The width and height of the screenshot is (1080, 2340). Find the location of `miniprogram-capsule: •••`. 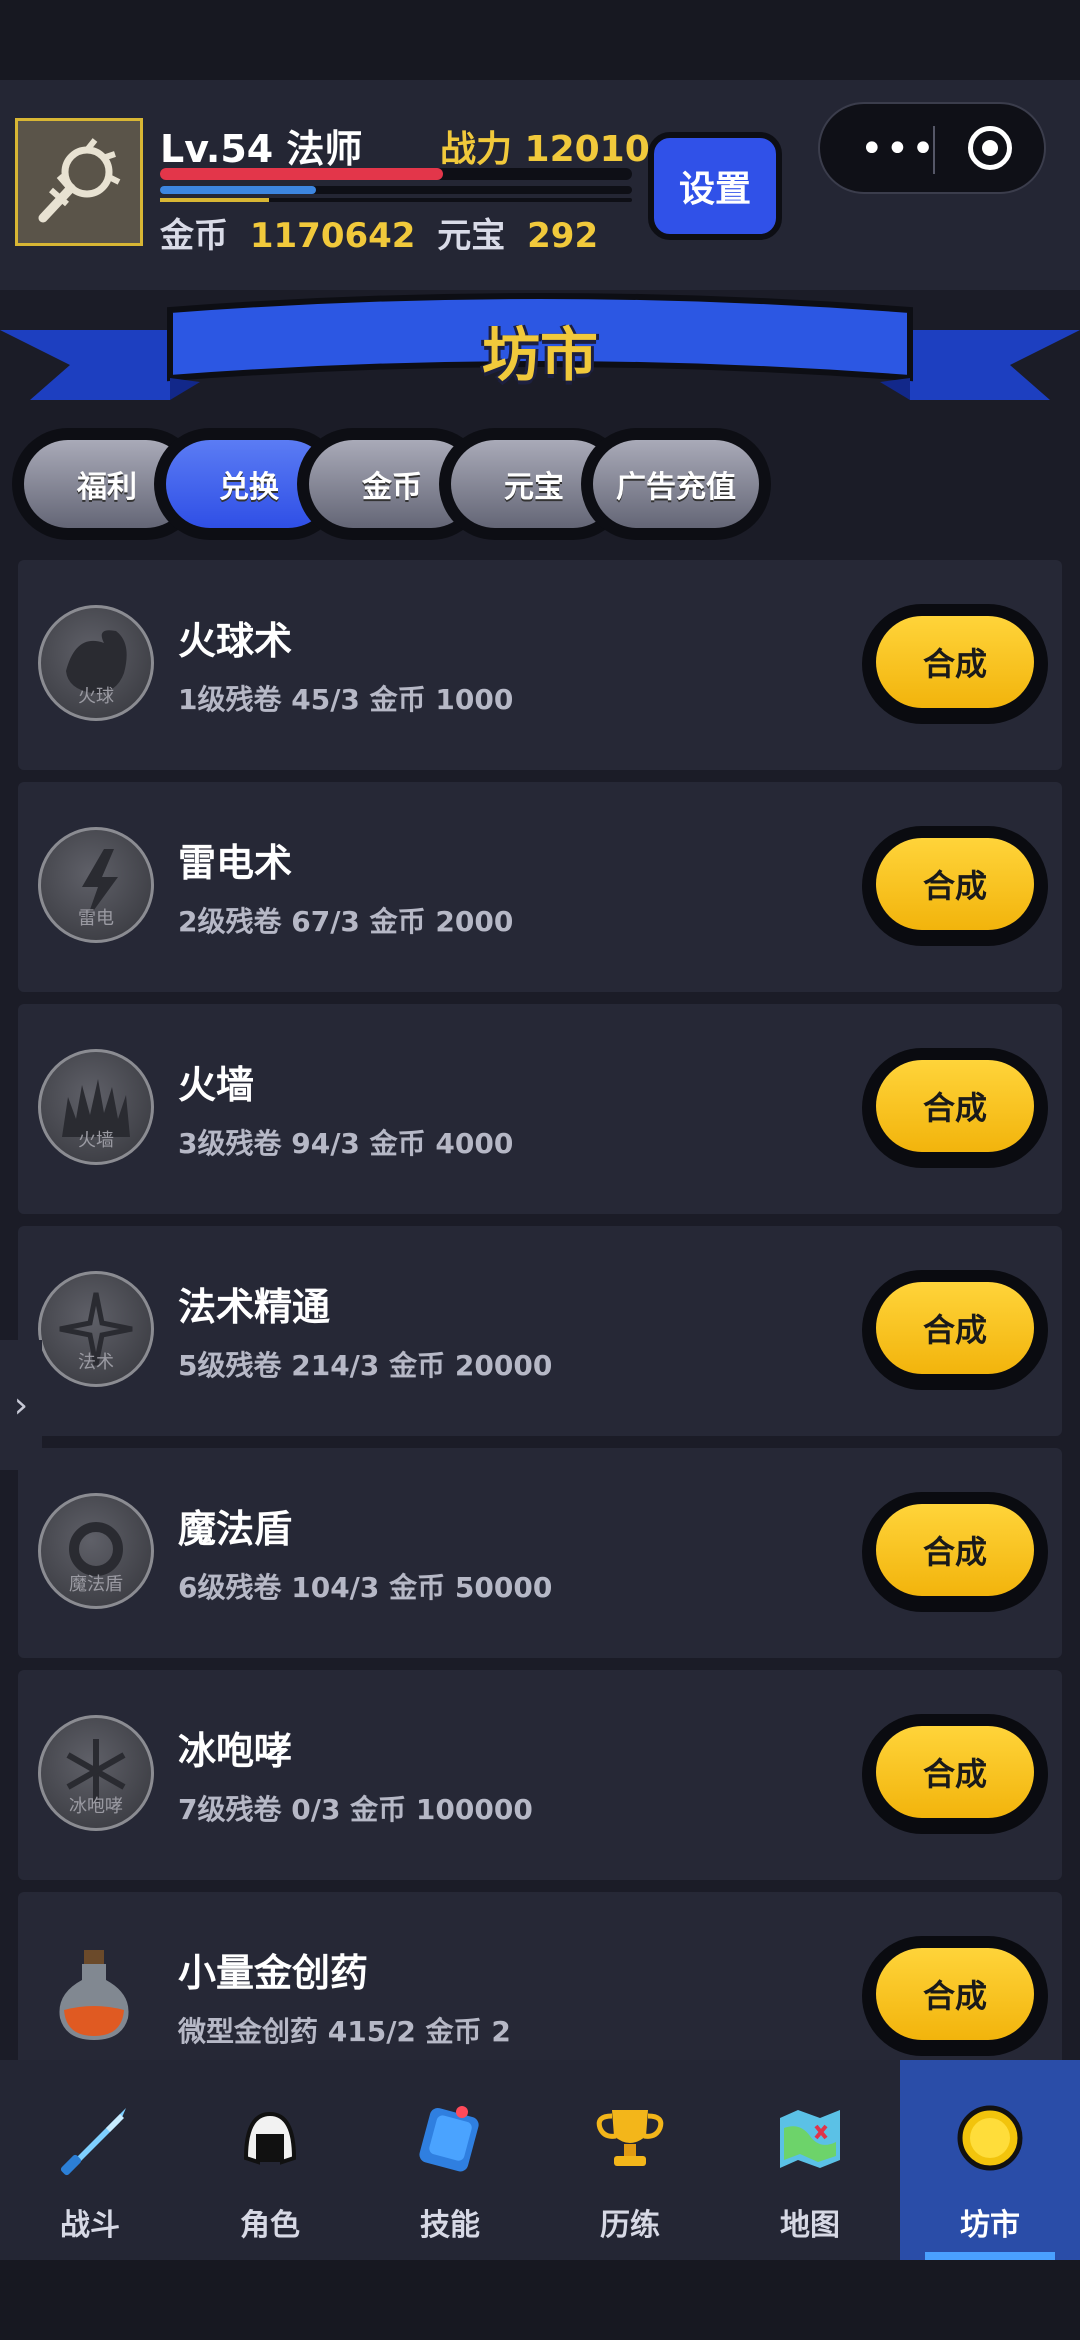

miniprogram-capsule: ••• is located at coordinates (932, 148).